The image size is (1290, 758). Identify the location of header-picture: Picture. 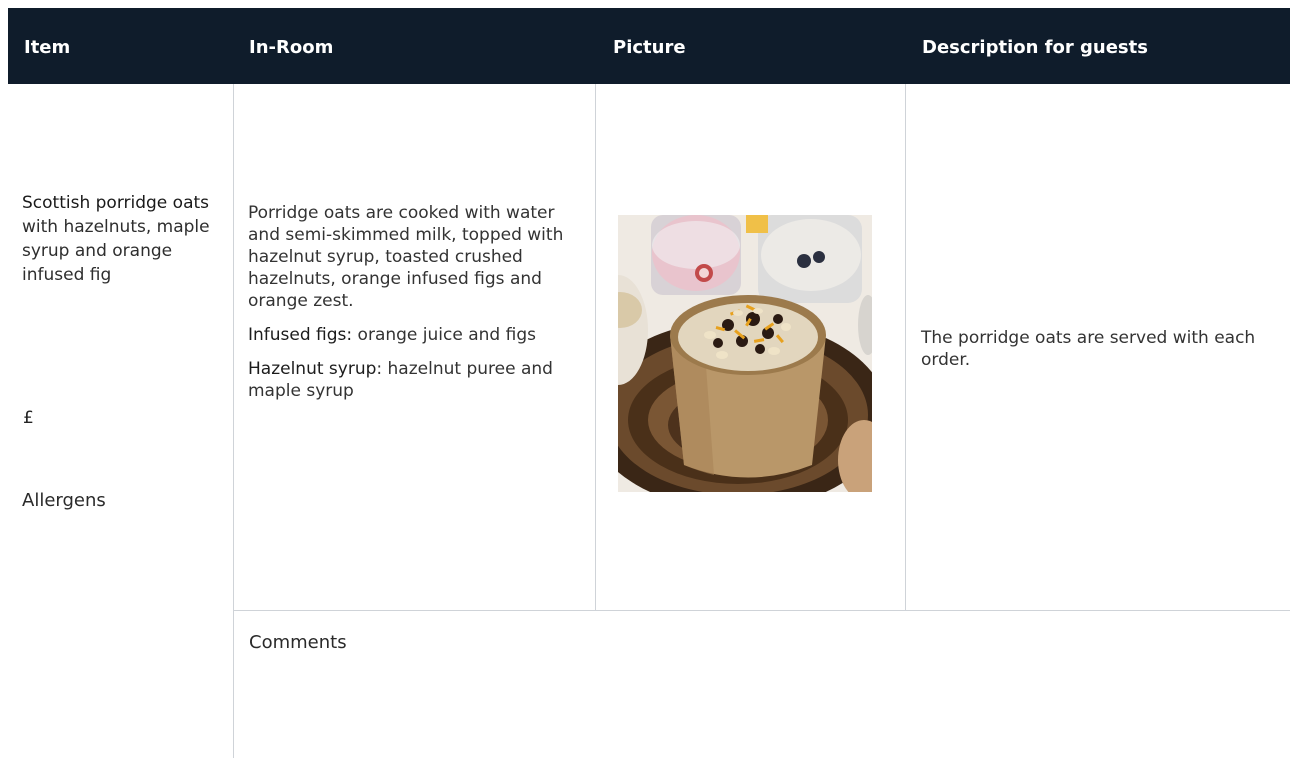
(649, 47).